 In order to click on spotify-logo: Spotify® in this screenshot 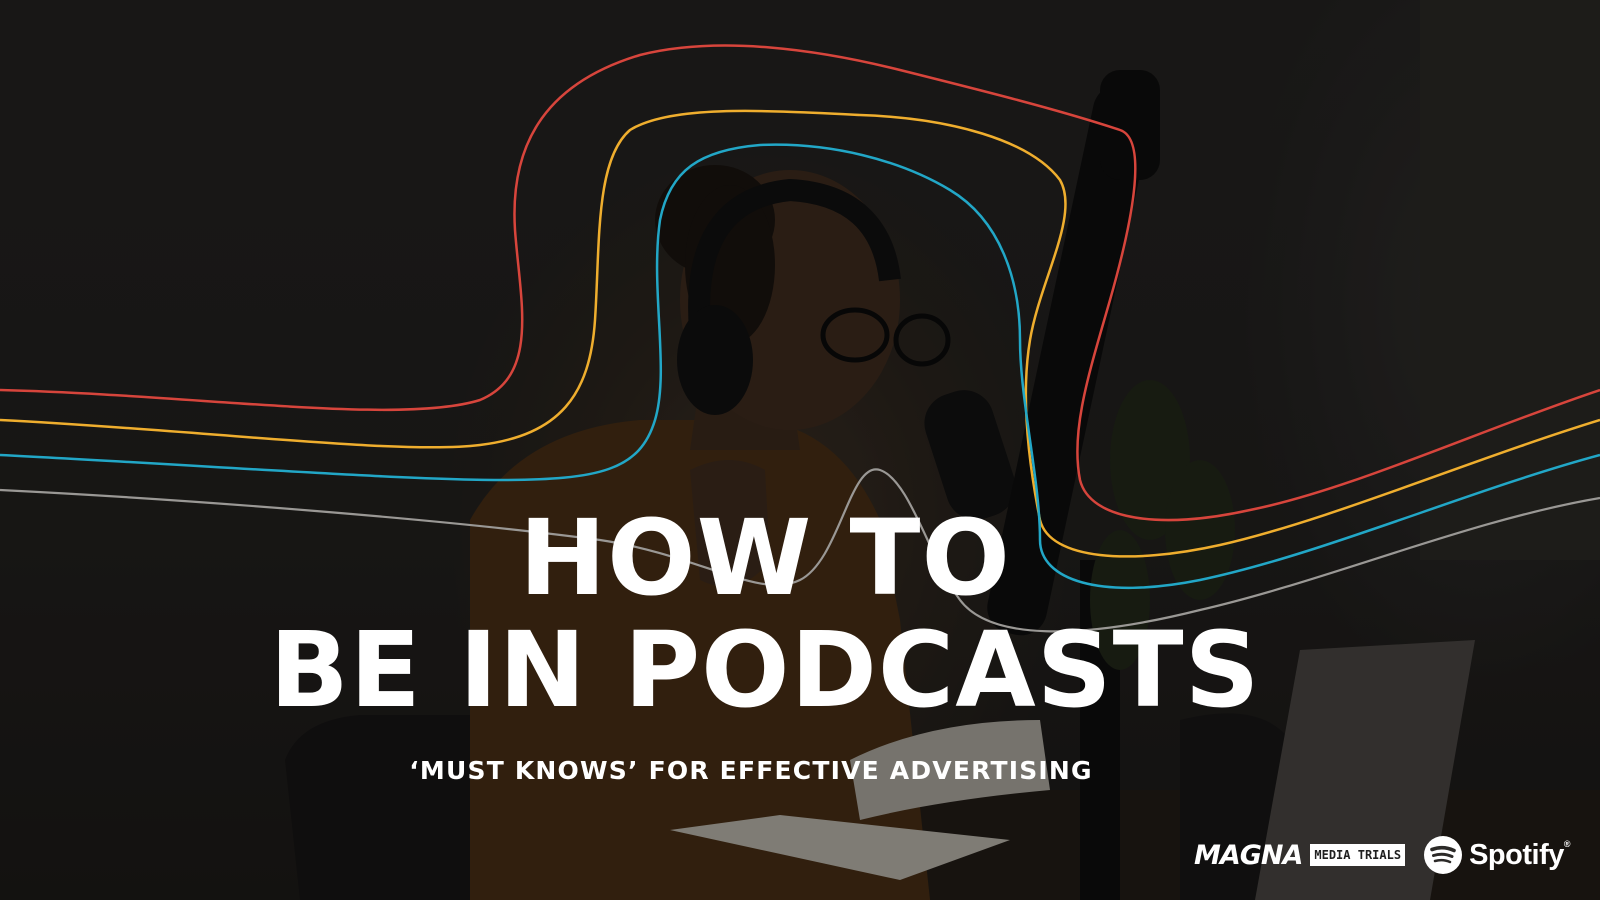, I will do `click(1497, 855)`.